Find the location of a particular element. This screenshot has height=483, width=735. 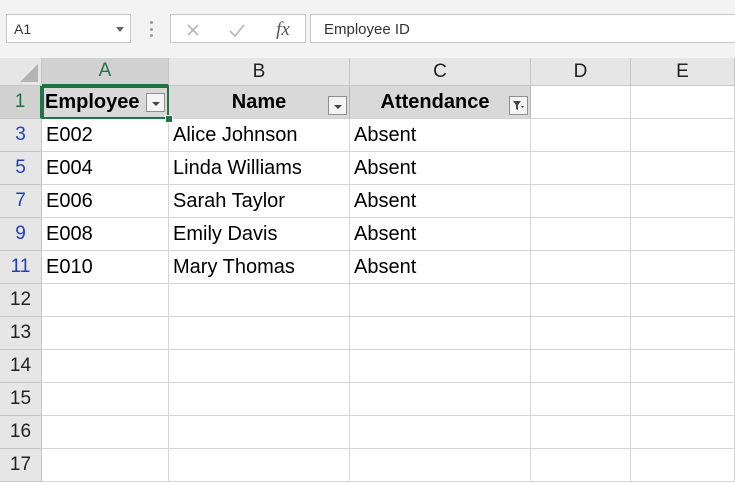

x-icon is located at coordinates (193, 29).